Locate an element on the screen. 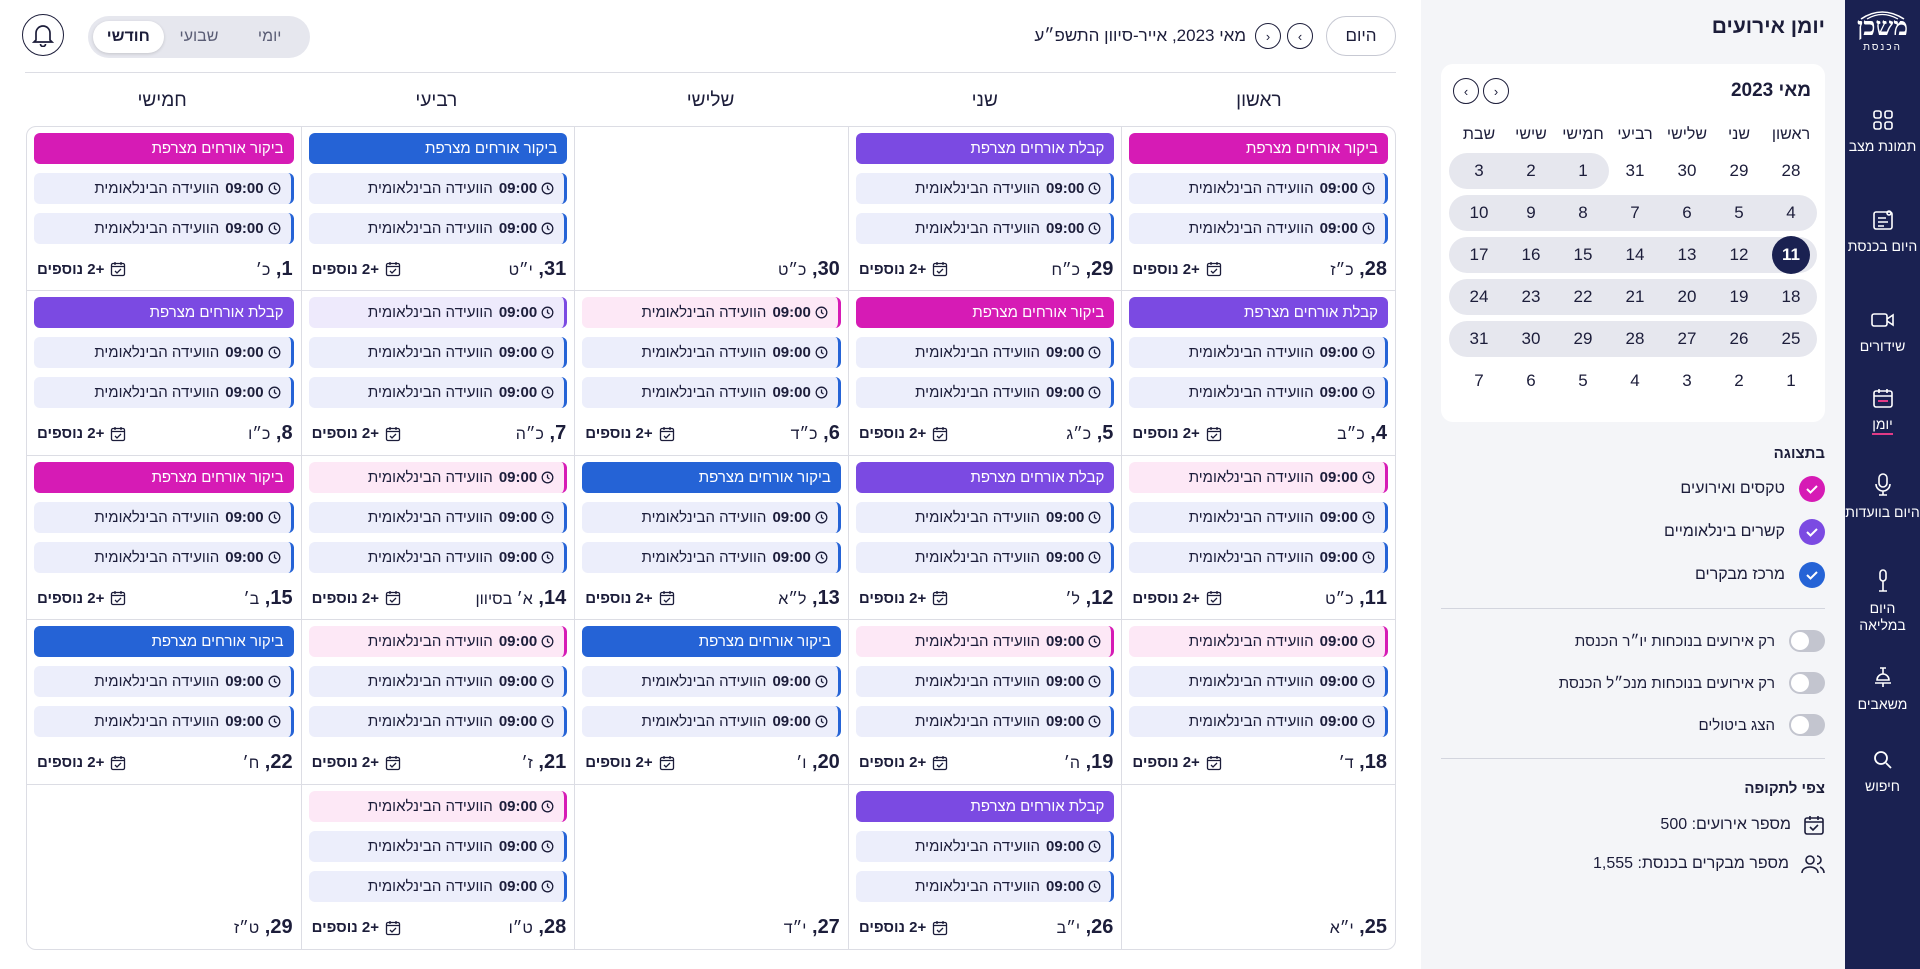 This screenshot has height=969, width=1920. rail-item-dashboard: תמונת מצב is located at coordinates (1882, 131).